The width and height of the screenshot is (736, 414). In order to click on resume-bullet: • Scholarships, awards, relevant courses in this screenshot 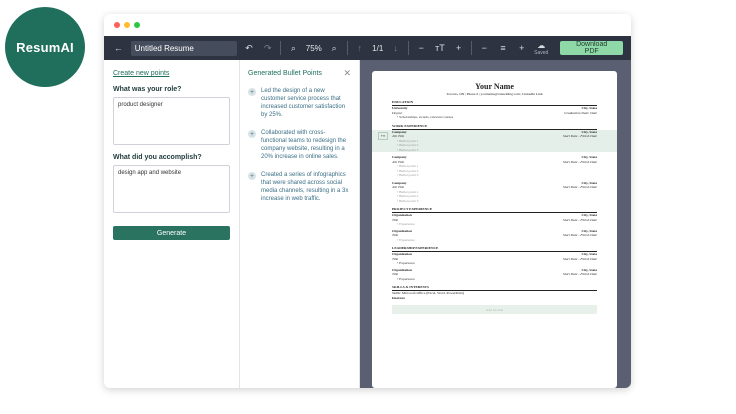, I will do `click(494, 117)`.